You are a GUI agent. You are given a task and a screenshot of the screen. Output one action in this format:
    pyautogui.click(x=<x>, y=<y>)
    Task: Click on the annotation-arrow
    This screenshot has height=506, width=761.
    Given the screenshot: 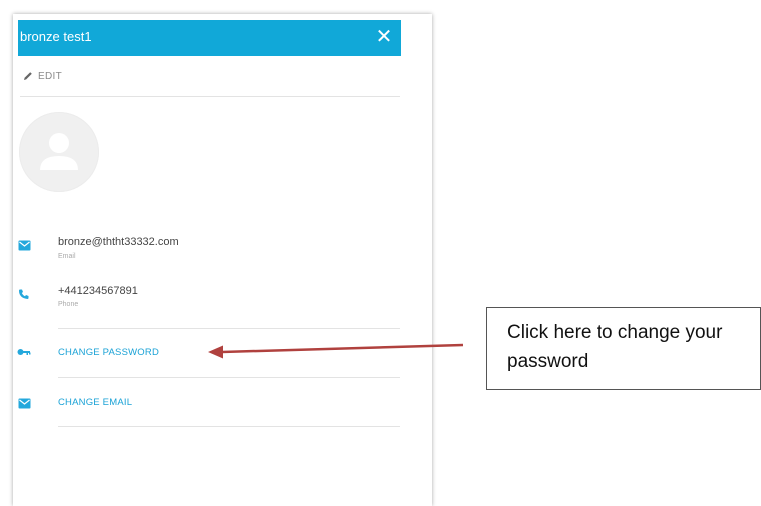 What is the action you would take?
    pyautogui.click(x=336, y=351)
    